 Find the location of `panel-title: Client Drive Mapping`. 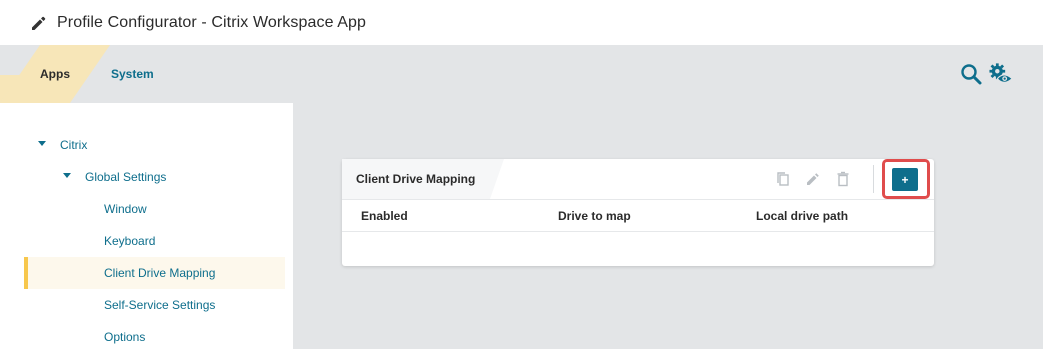

panel-title: Client Drive Mapping is located at coordinates (416, 179).